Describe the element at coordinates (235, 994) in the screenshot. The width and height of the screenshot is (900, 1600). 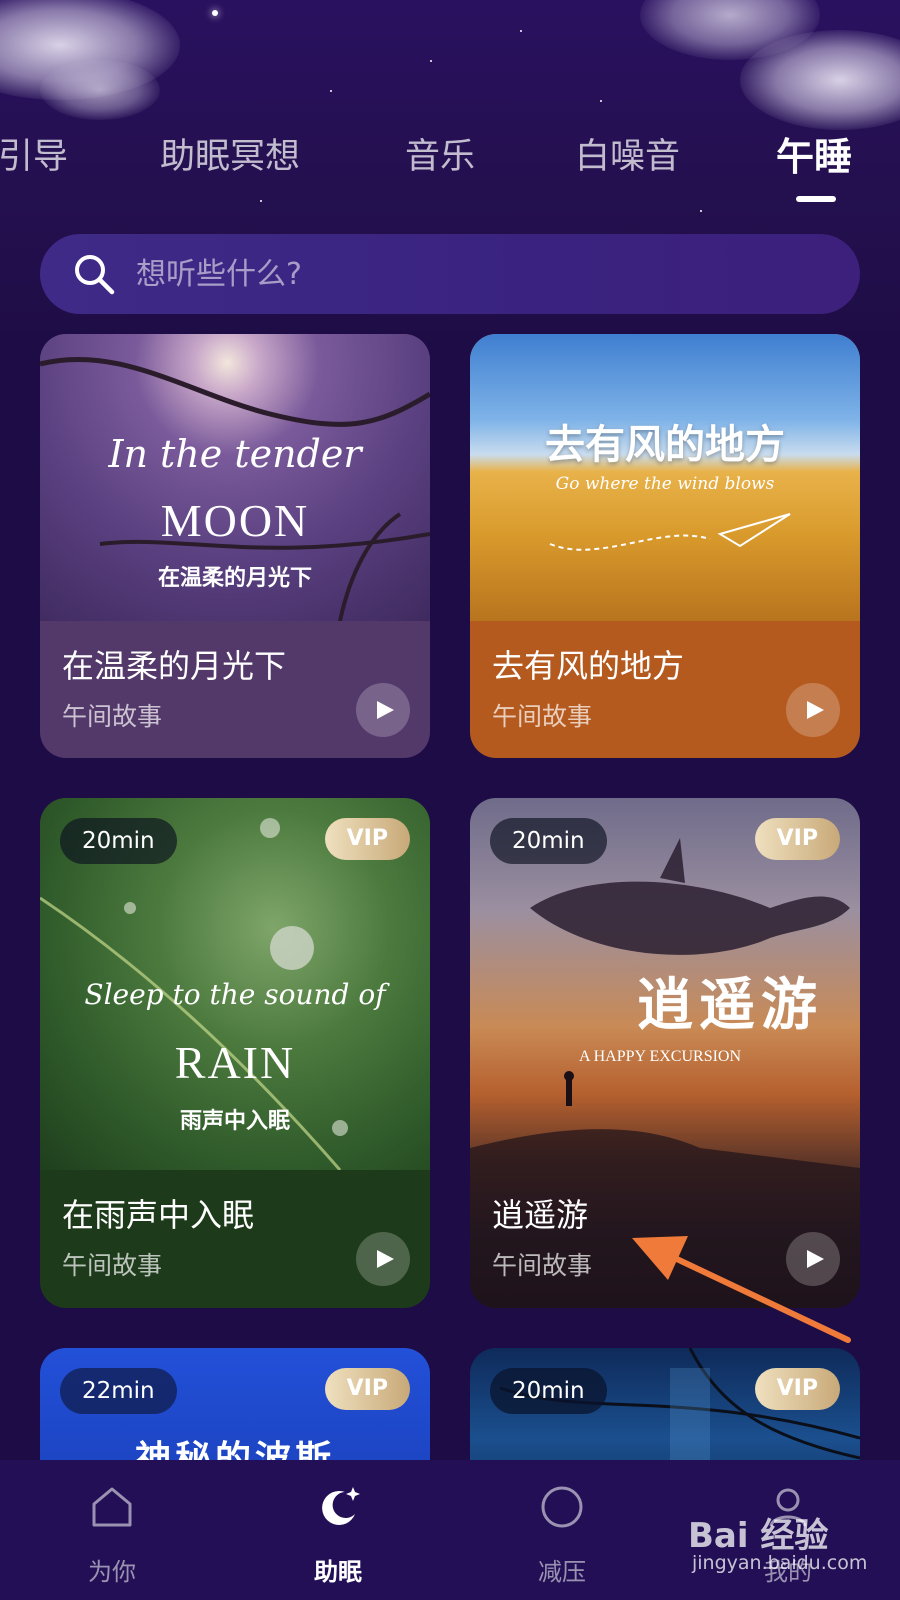
I see `cover-script-text: Sleep to the sound of` at that location.